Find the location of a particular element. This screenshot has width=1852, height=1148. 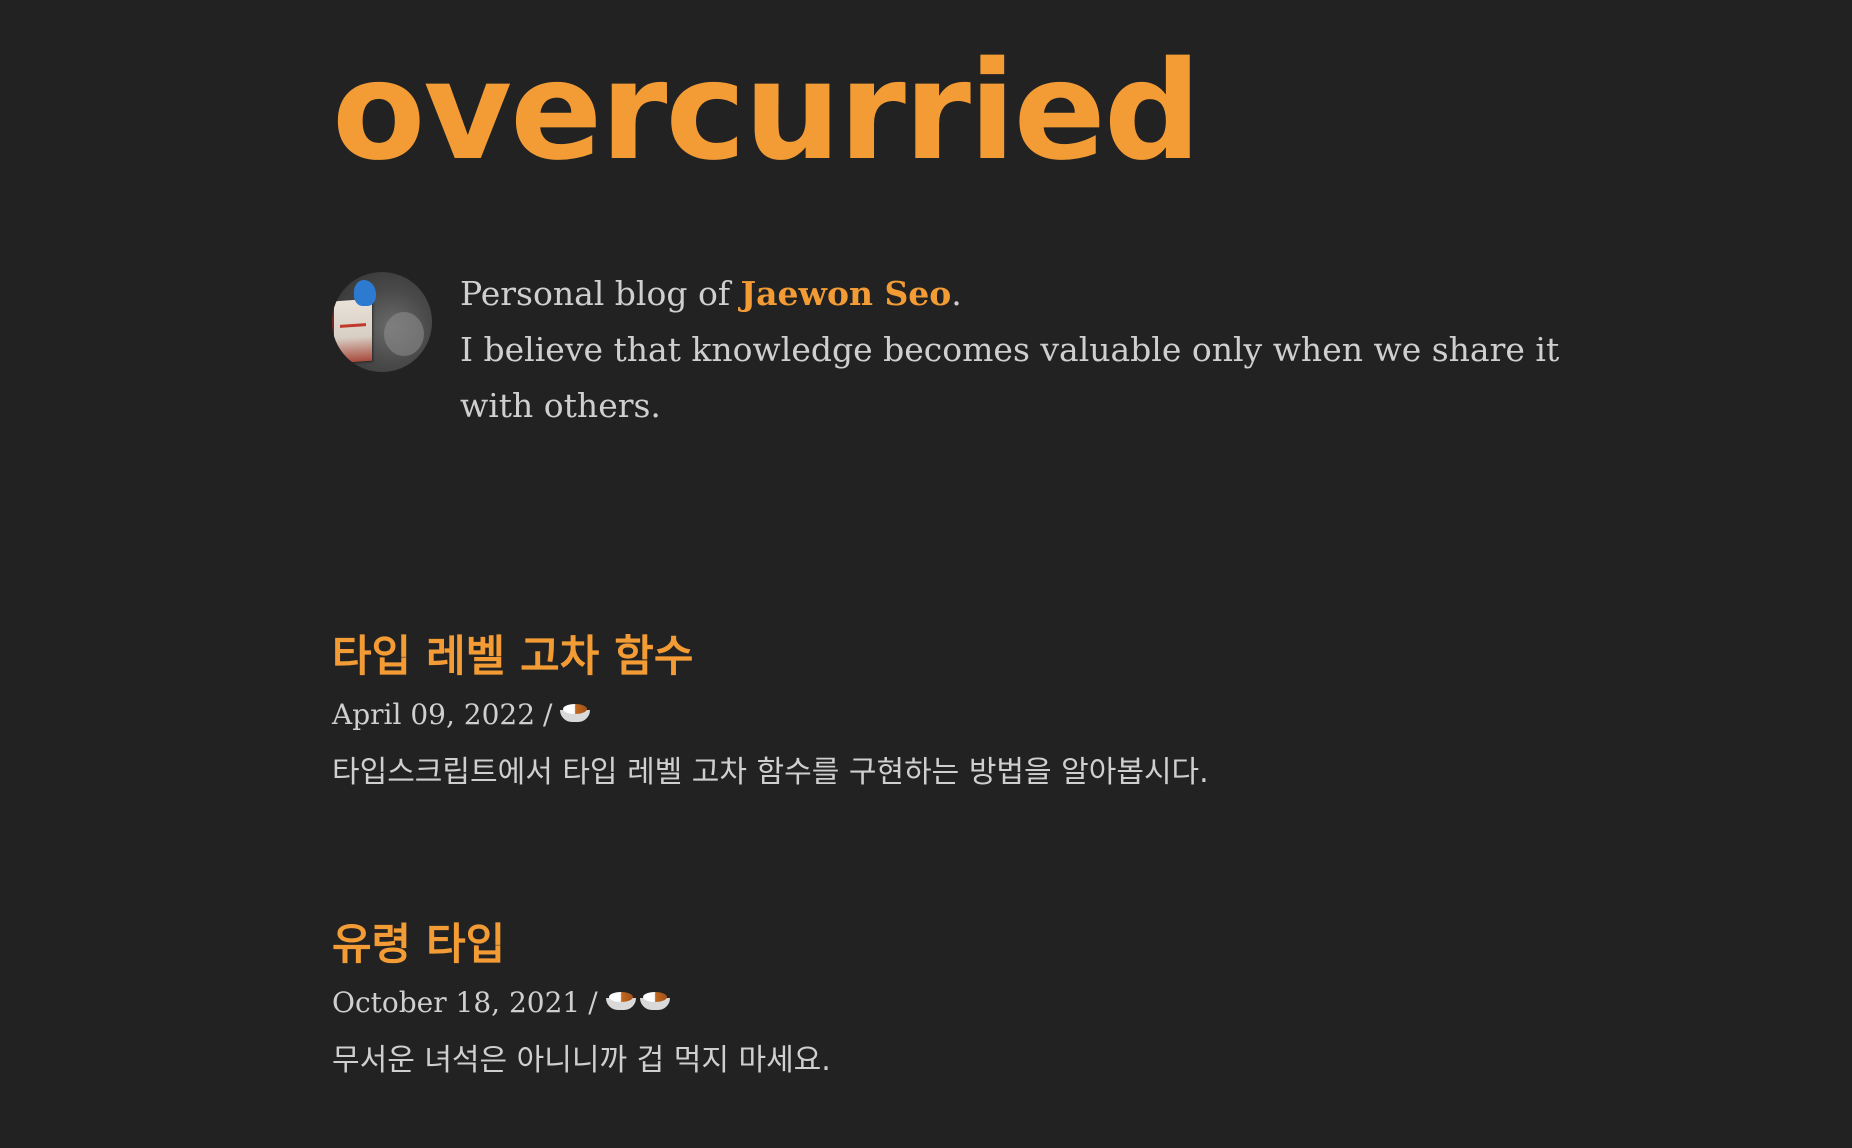

bio-line-1: Personal blog of Jaewon Seo. is located at coordinates (1016, 294).